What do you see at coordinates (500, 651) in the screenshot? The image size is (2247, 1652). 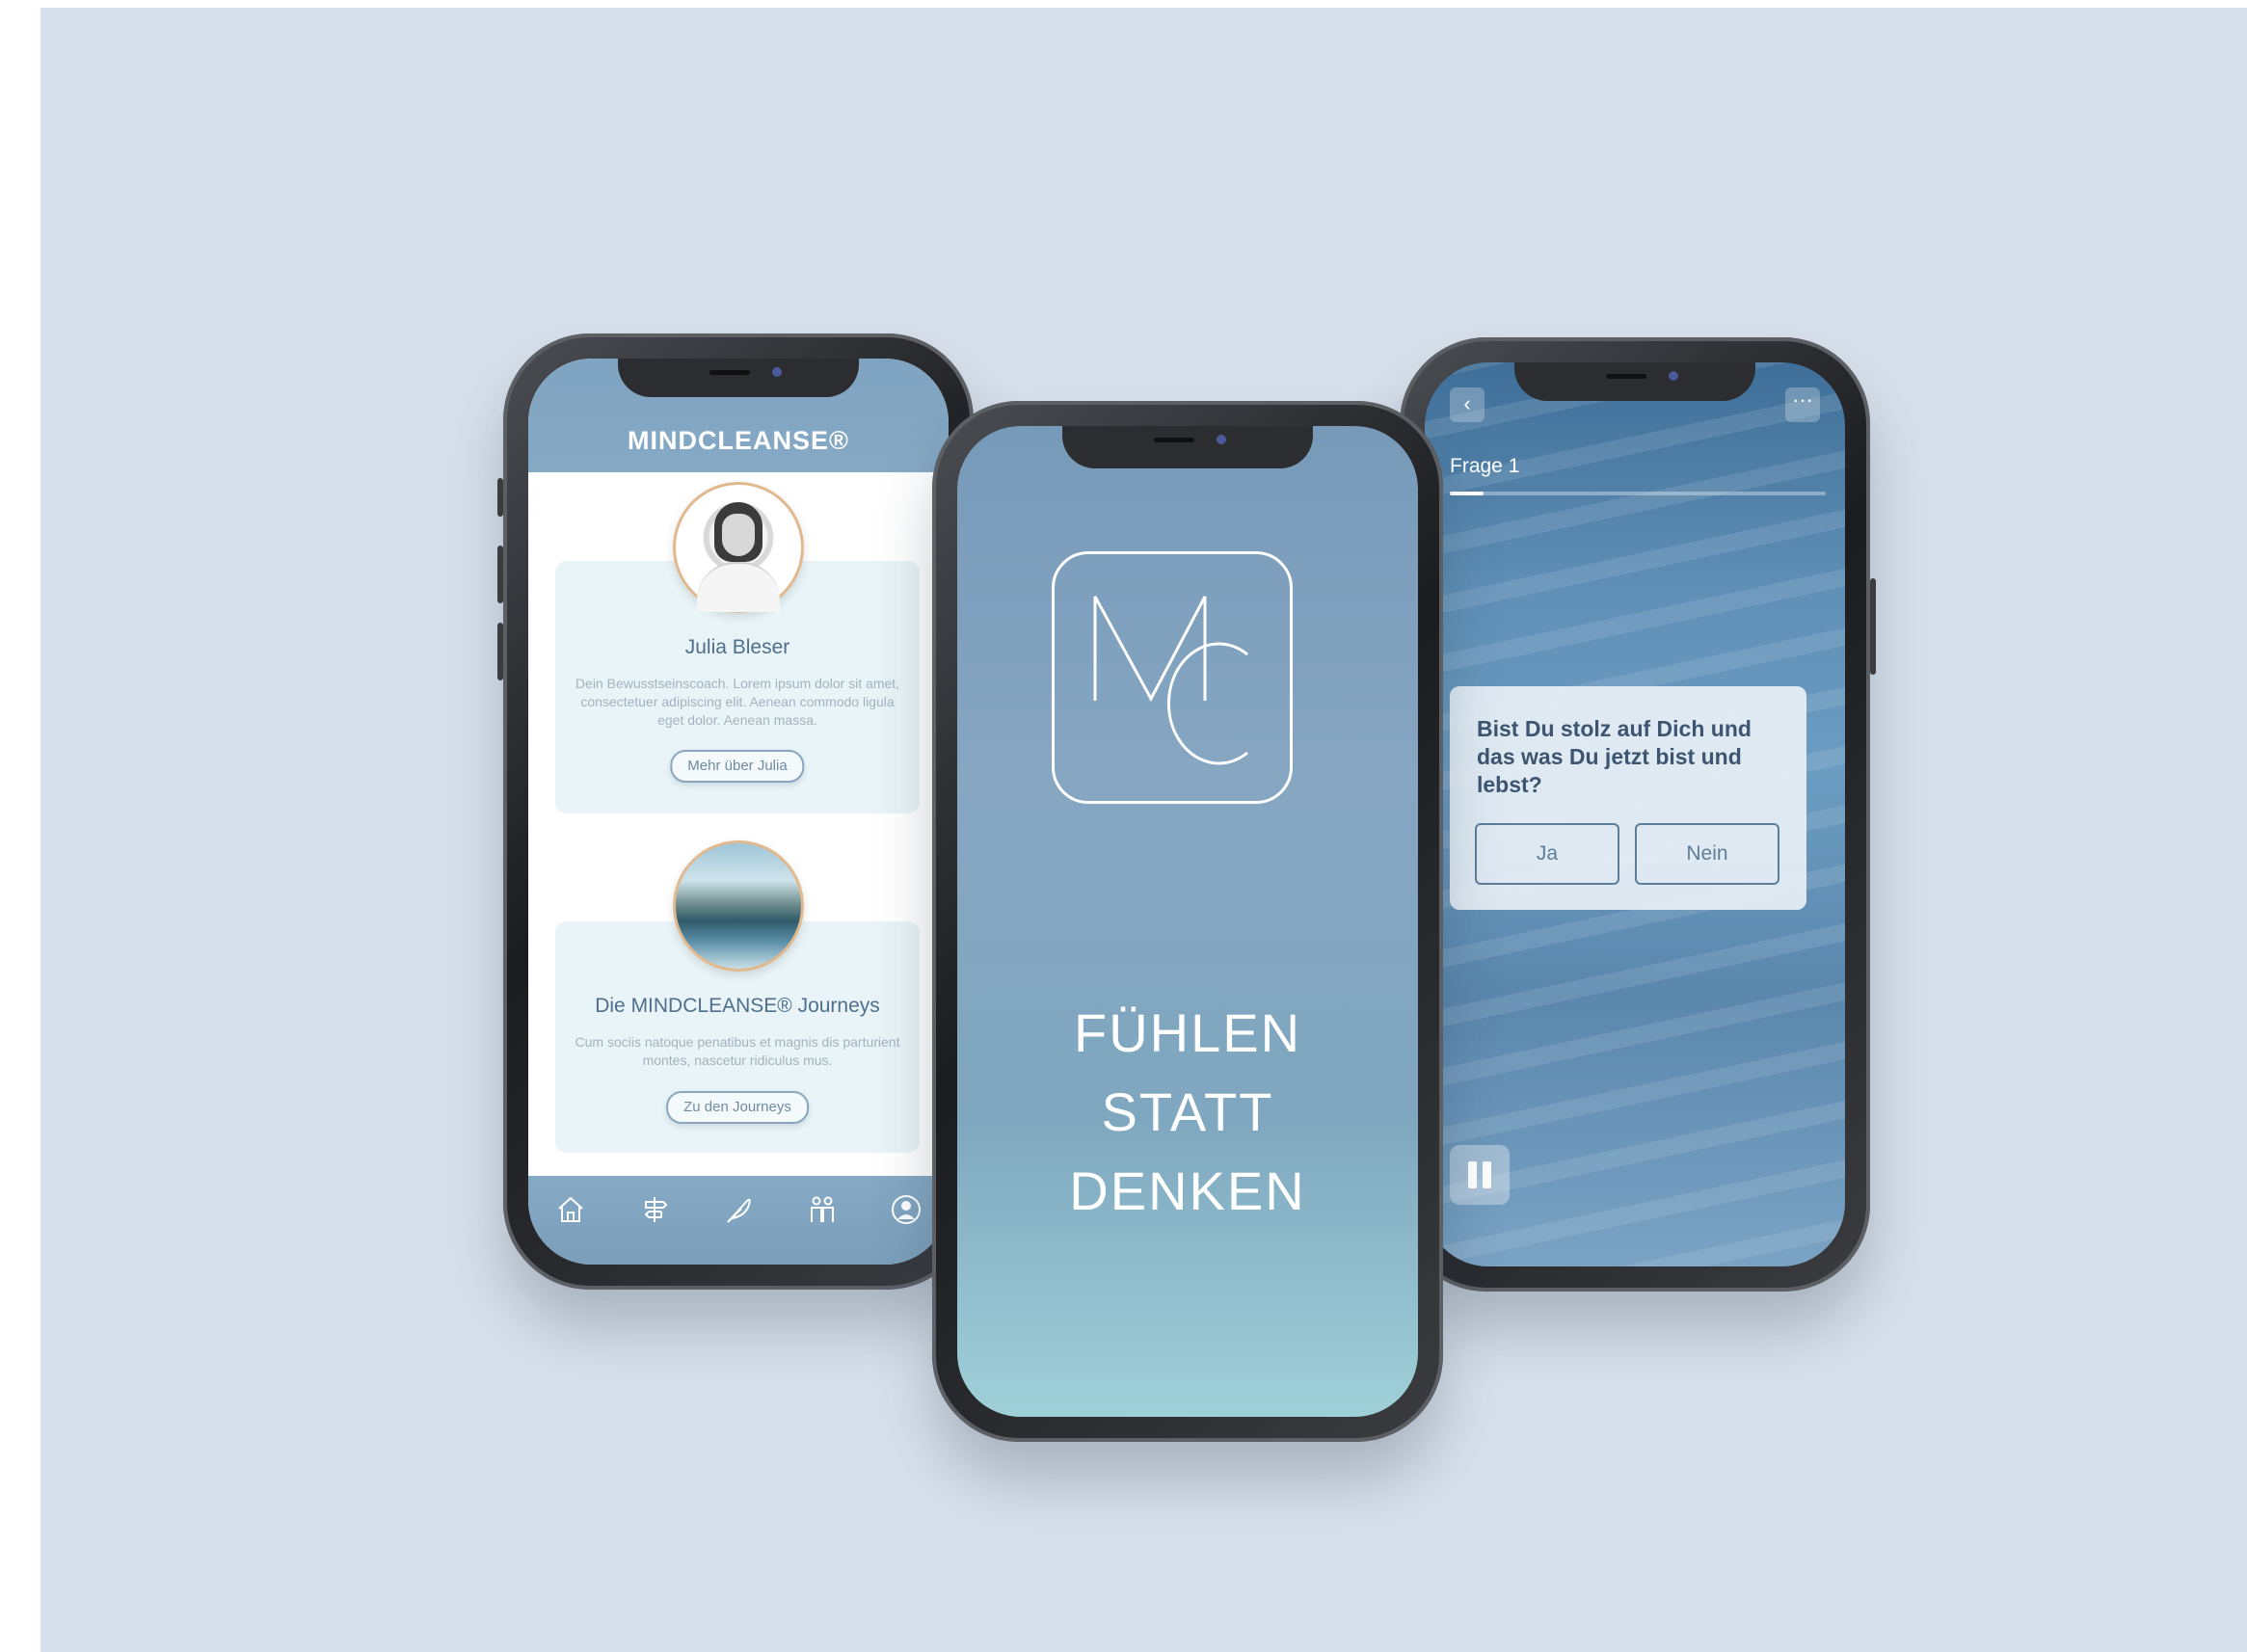 I see `volume-down-button` at bounding box center [500, 651].